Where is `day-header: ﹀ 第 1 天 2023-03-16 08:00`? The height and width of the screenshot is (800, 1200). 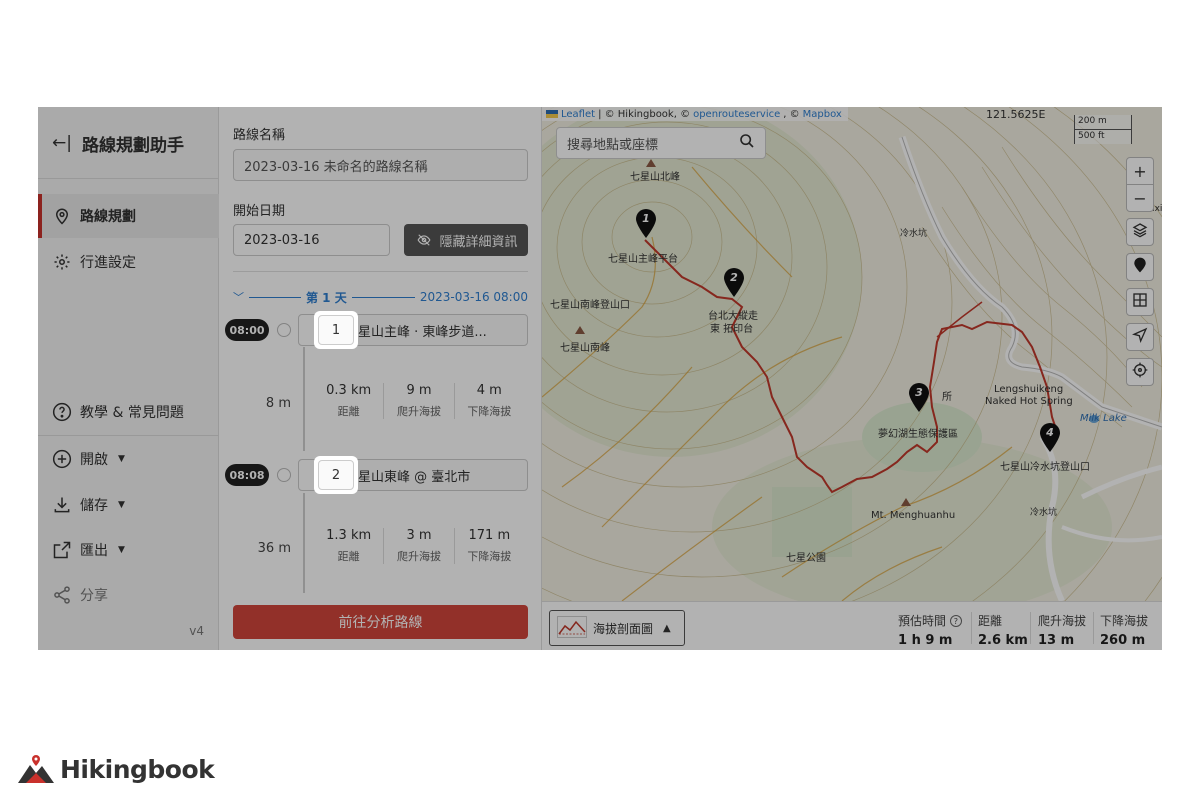
day-header: ﹀ 第 1 天 2023-03-16 08:00 is located at coordinates (380, 297).